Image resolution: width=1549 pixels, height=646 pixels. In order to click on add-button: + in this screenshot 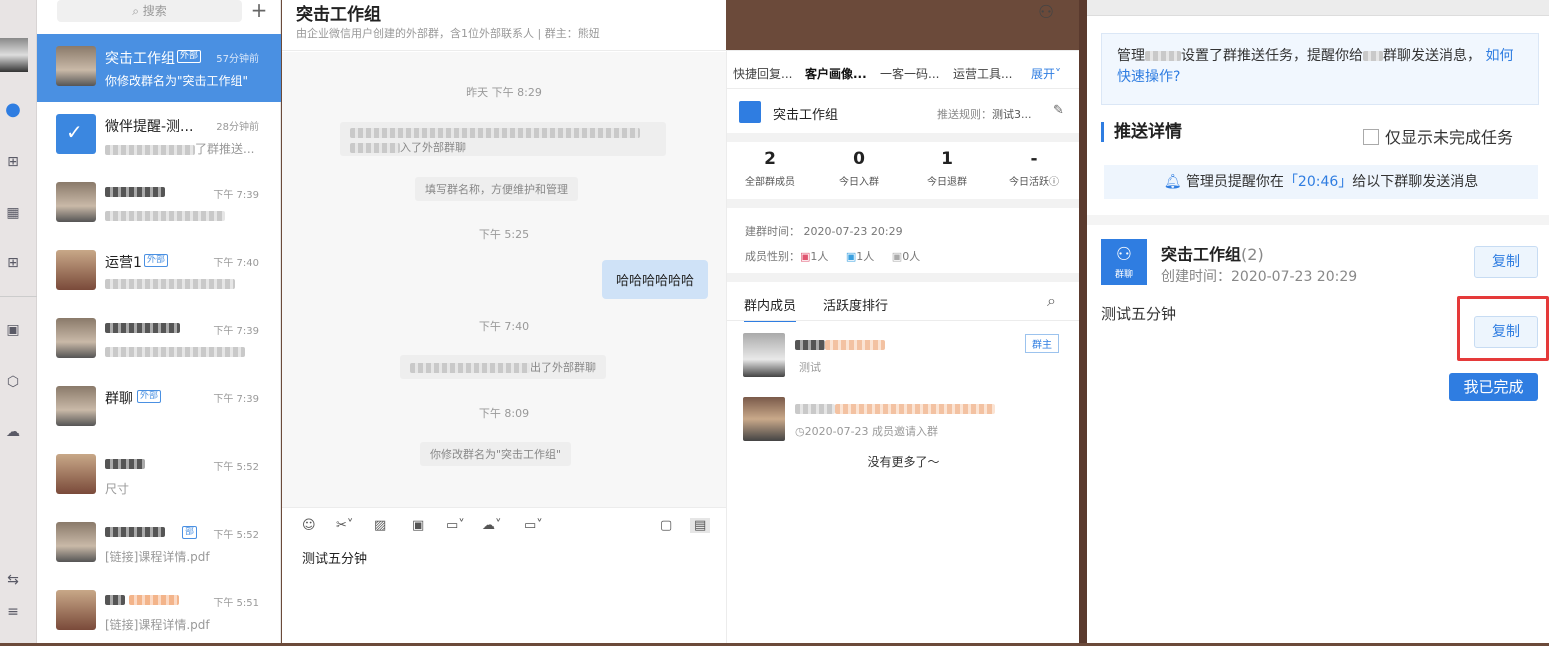, I will do `click(259, 11)`.